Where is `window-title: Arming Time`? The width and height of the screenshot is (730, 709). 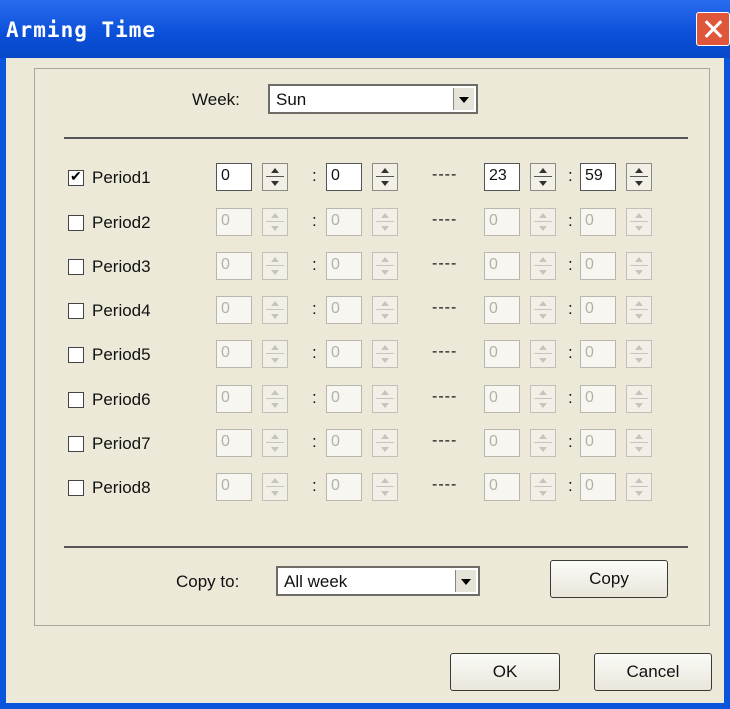
window-title: Arming Time is located at coordinates (81, 30).